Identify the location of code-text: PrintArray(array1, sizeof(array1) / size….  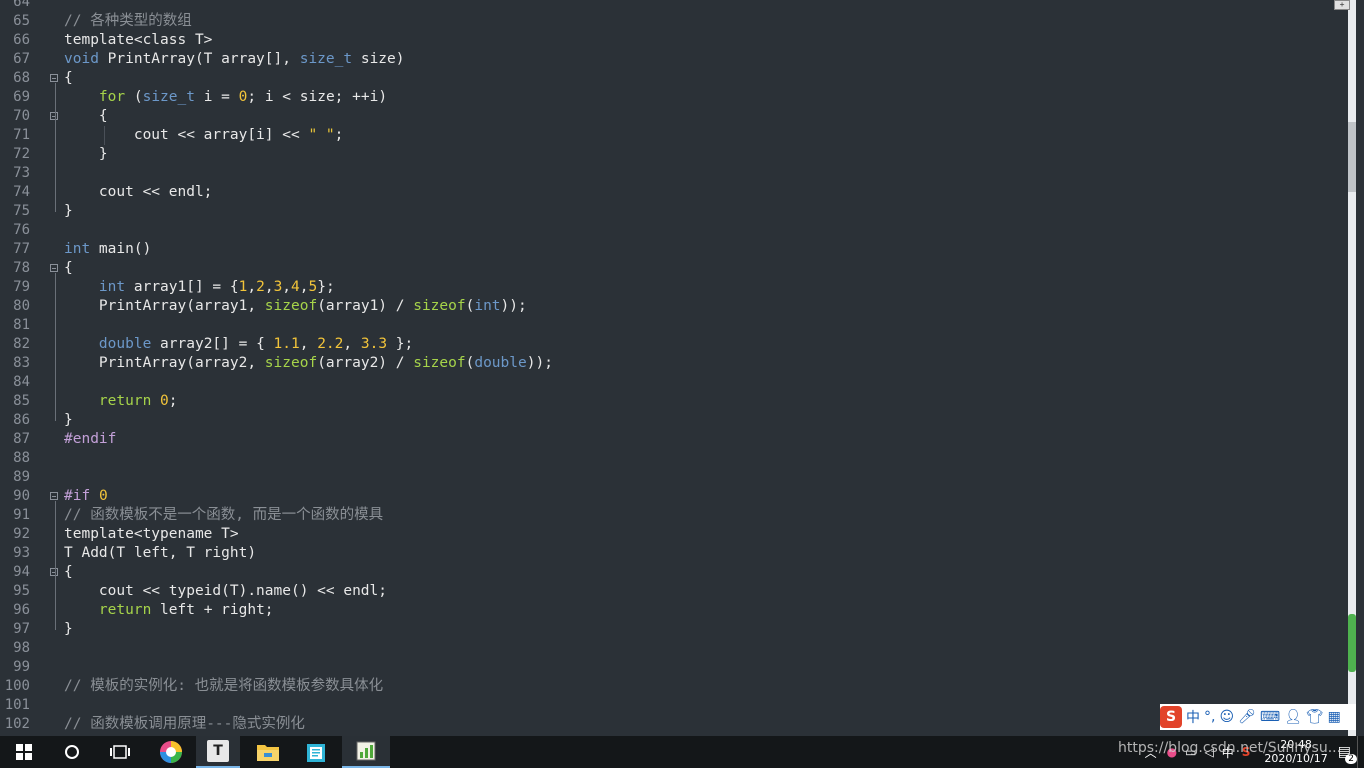
(295, 306).